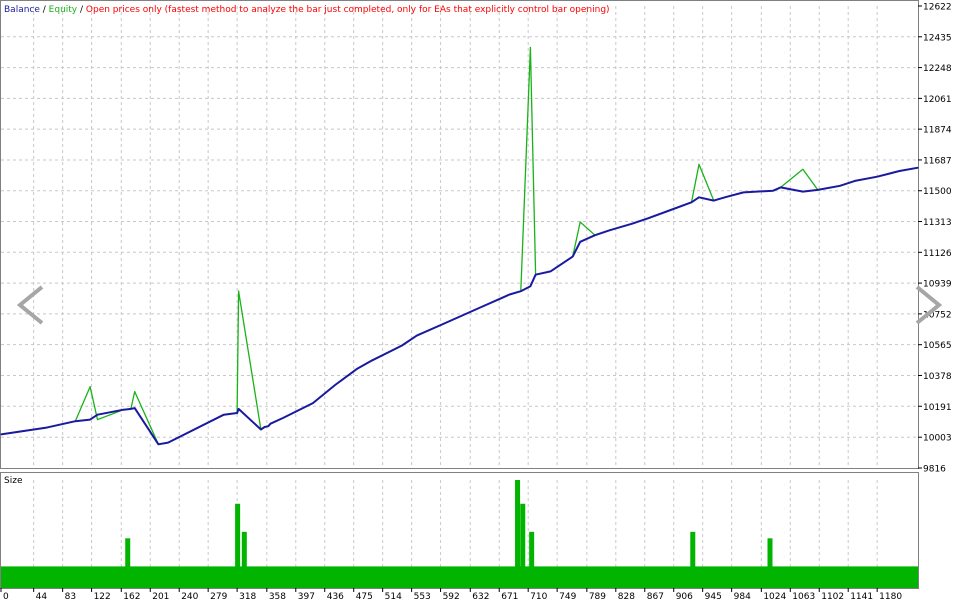  I want to click on y-tick-label: 12435, so click(937, 38).